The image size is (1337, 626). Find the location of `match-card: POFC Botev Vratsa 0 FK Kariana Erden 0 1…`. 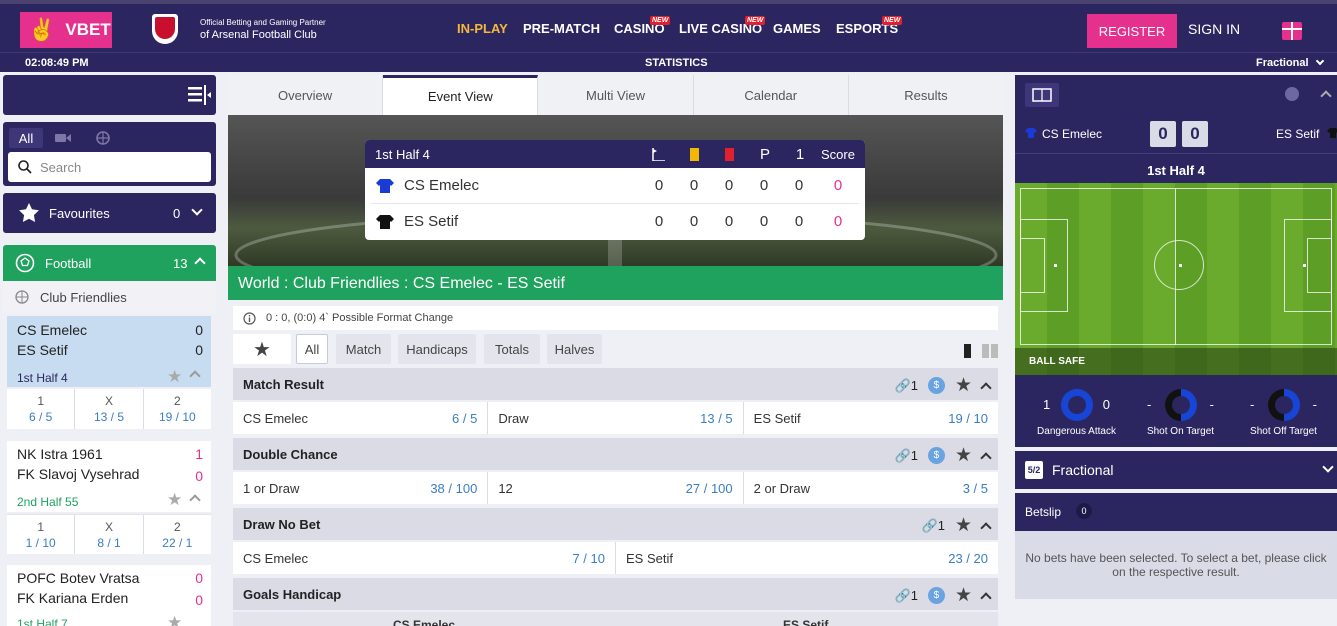

match-card: POFC Botev Vratsa 0 FK Kariana Erden 0 1… is located at coordinates (109, 595).